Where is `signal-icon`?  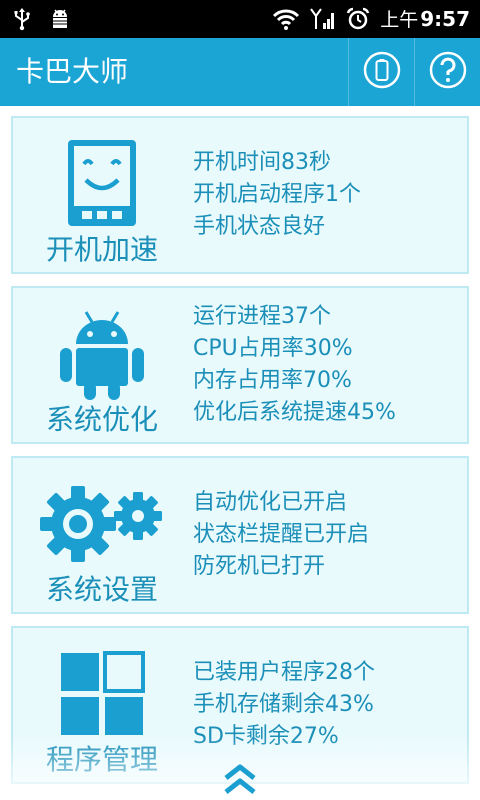
signal-icon is located at coordinates (323, 19).